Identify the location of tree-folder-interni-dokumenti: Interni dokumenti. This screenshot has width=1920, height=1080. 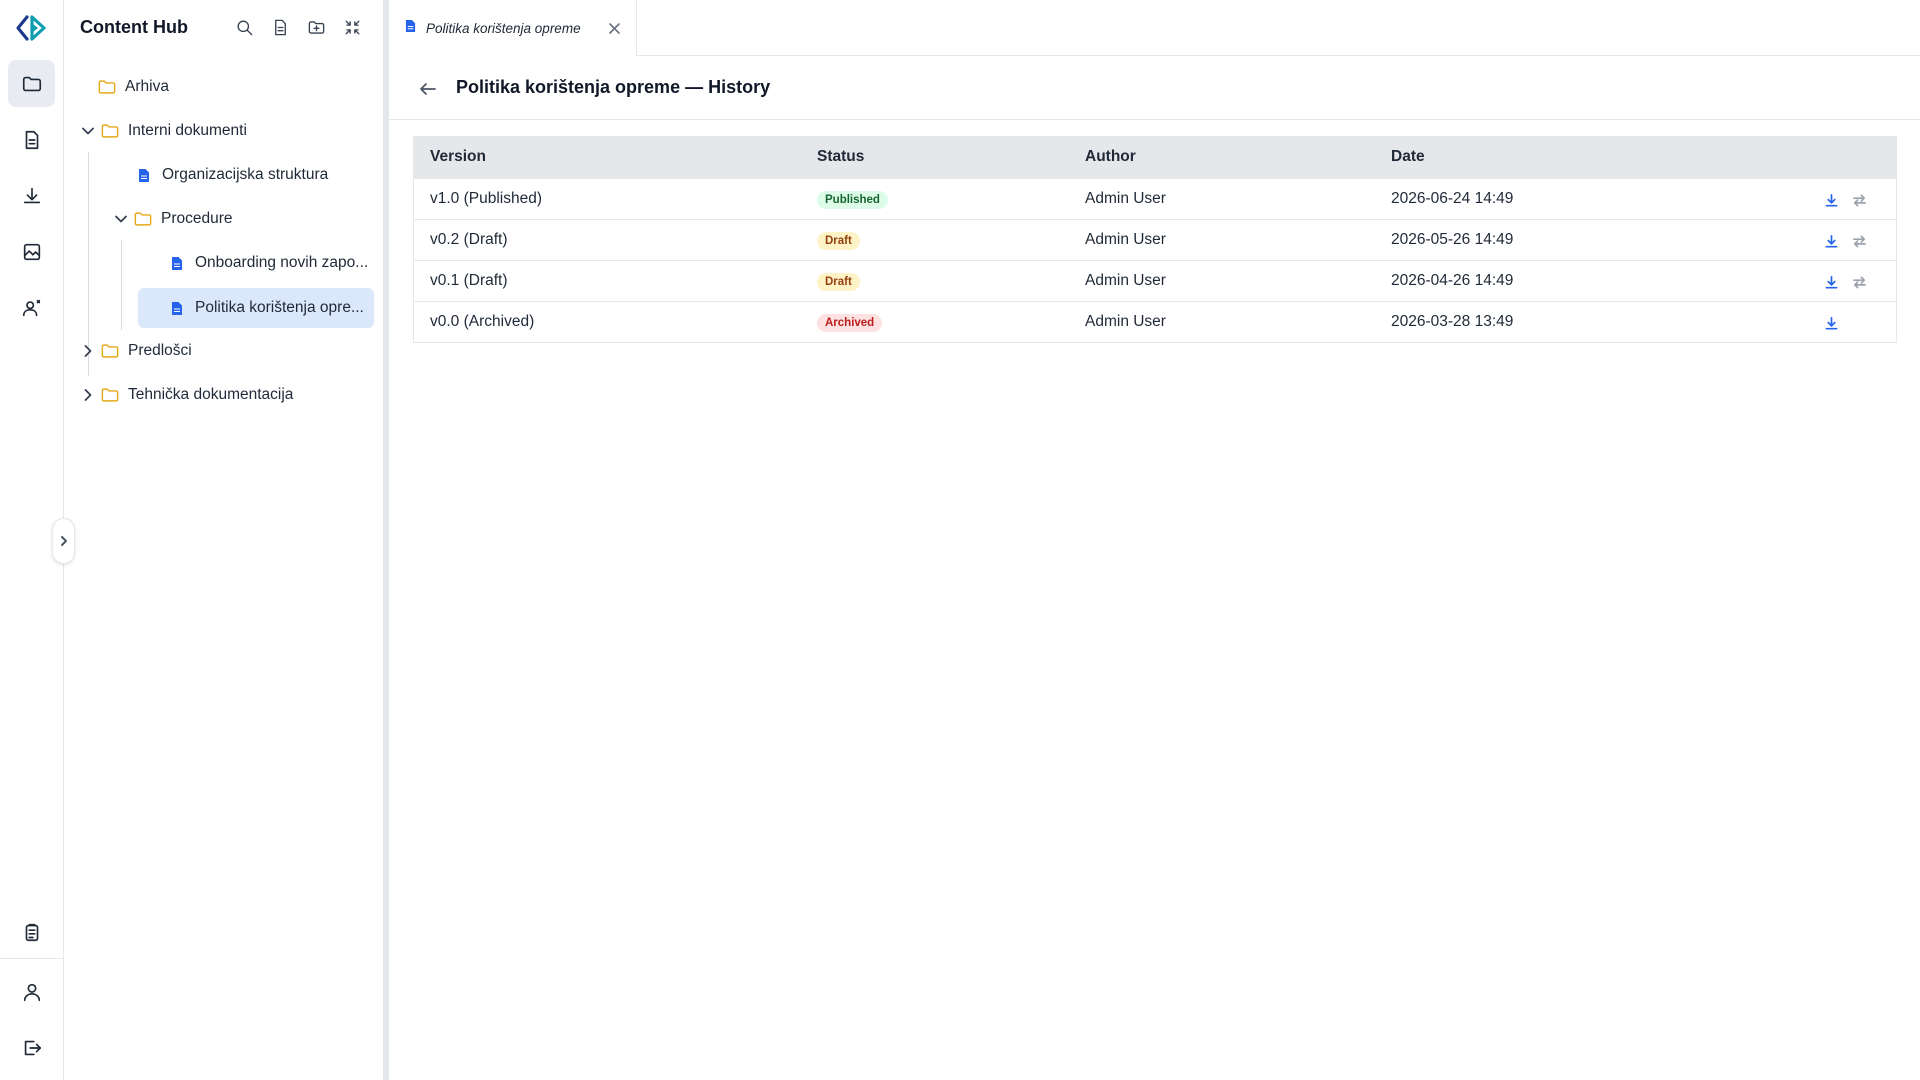
(224, 131).